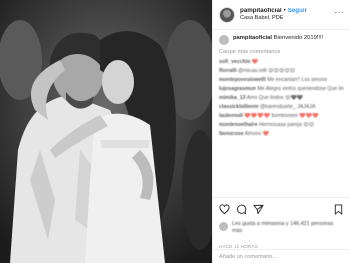 This screenshot has width=350, height=263. What do you see at coordinates (281, 209) in the screenshot?
I see `action-bar` at bounding box center [281, 209].